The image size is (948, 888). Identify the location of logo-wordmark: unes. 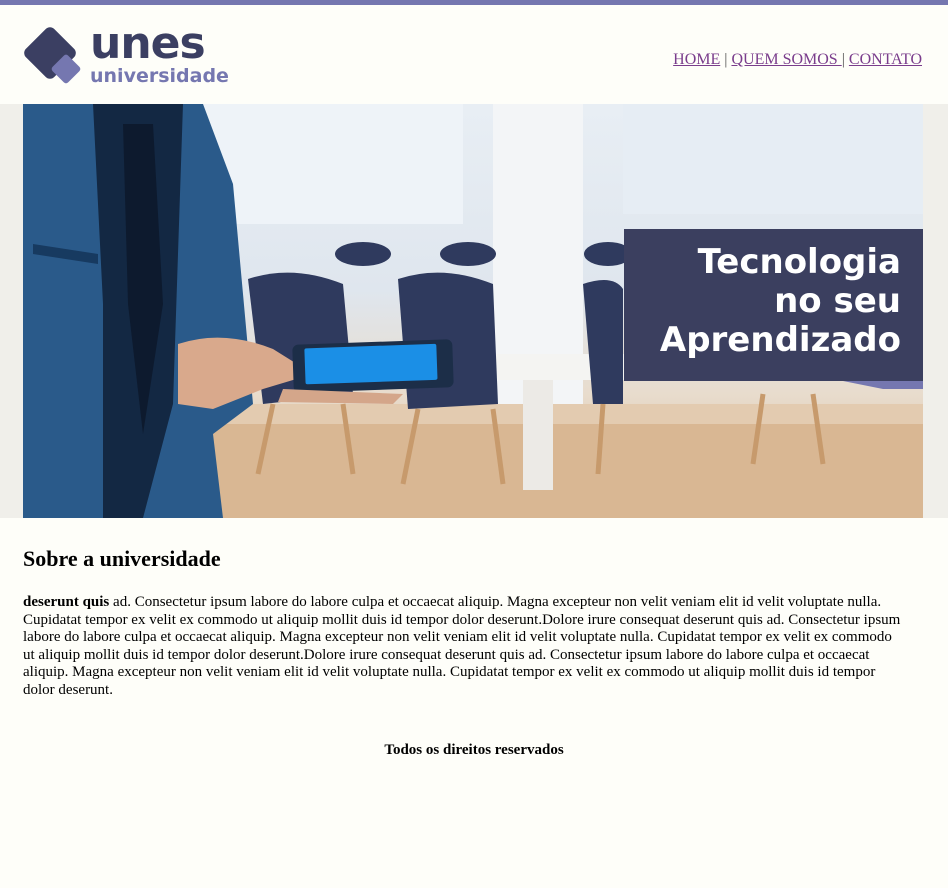
(148, 43).